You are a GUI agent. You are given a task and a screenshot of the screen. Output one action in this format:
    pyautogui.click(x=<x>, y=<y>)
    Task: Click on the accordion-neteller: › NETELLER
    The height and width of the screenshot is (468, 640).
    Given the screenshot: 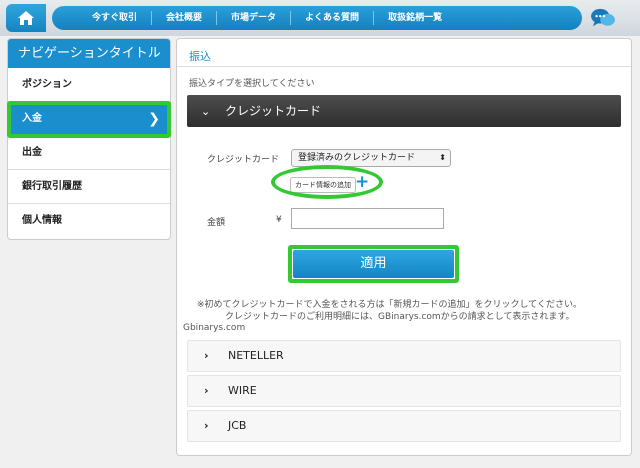 What is the action you would take?
    pyautogui.click(x=404, y=356)
    